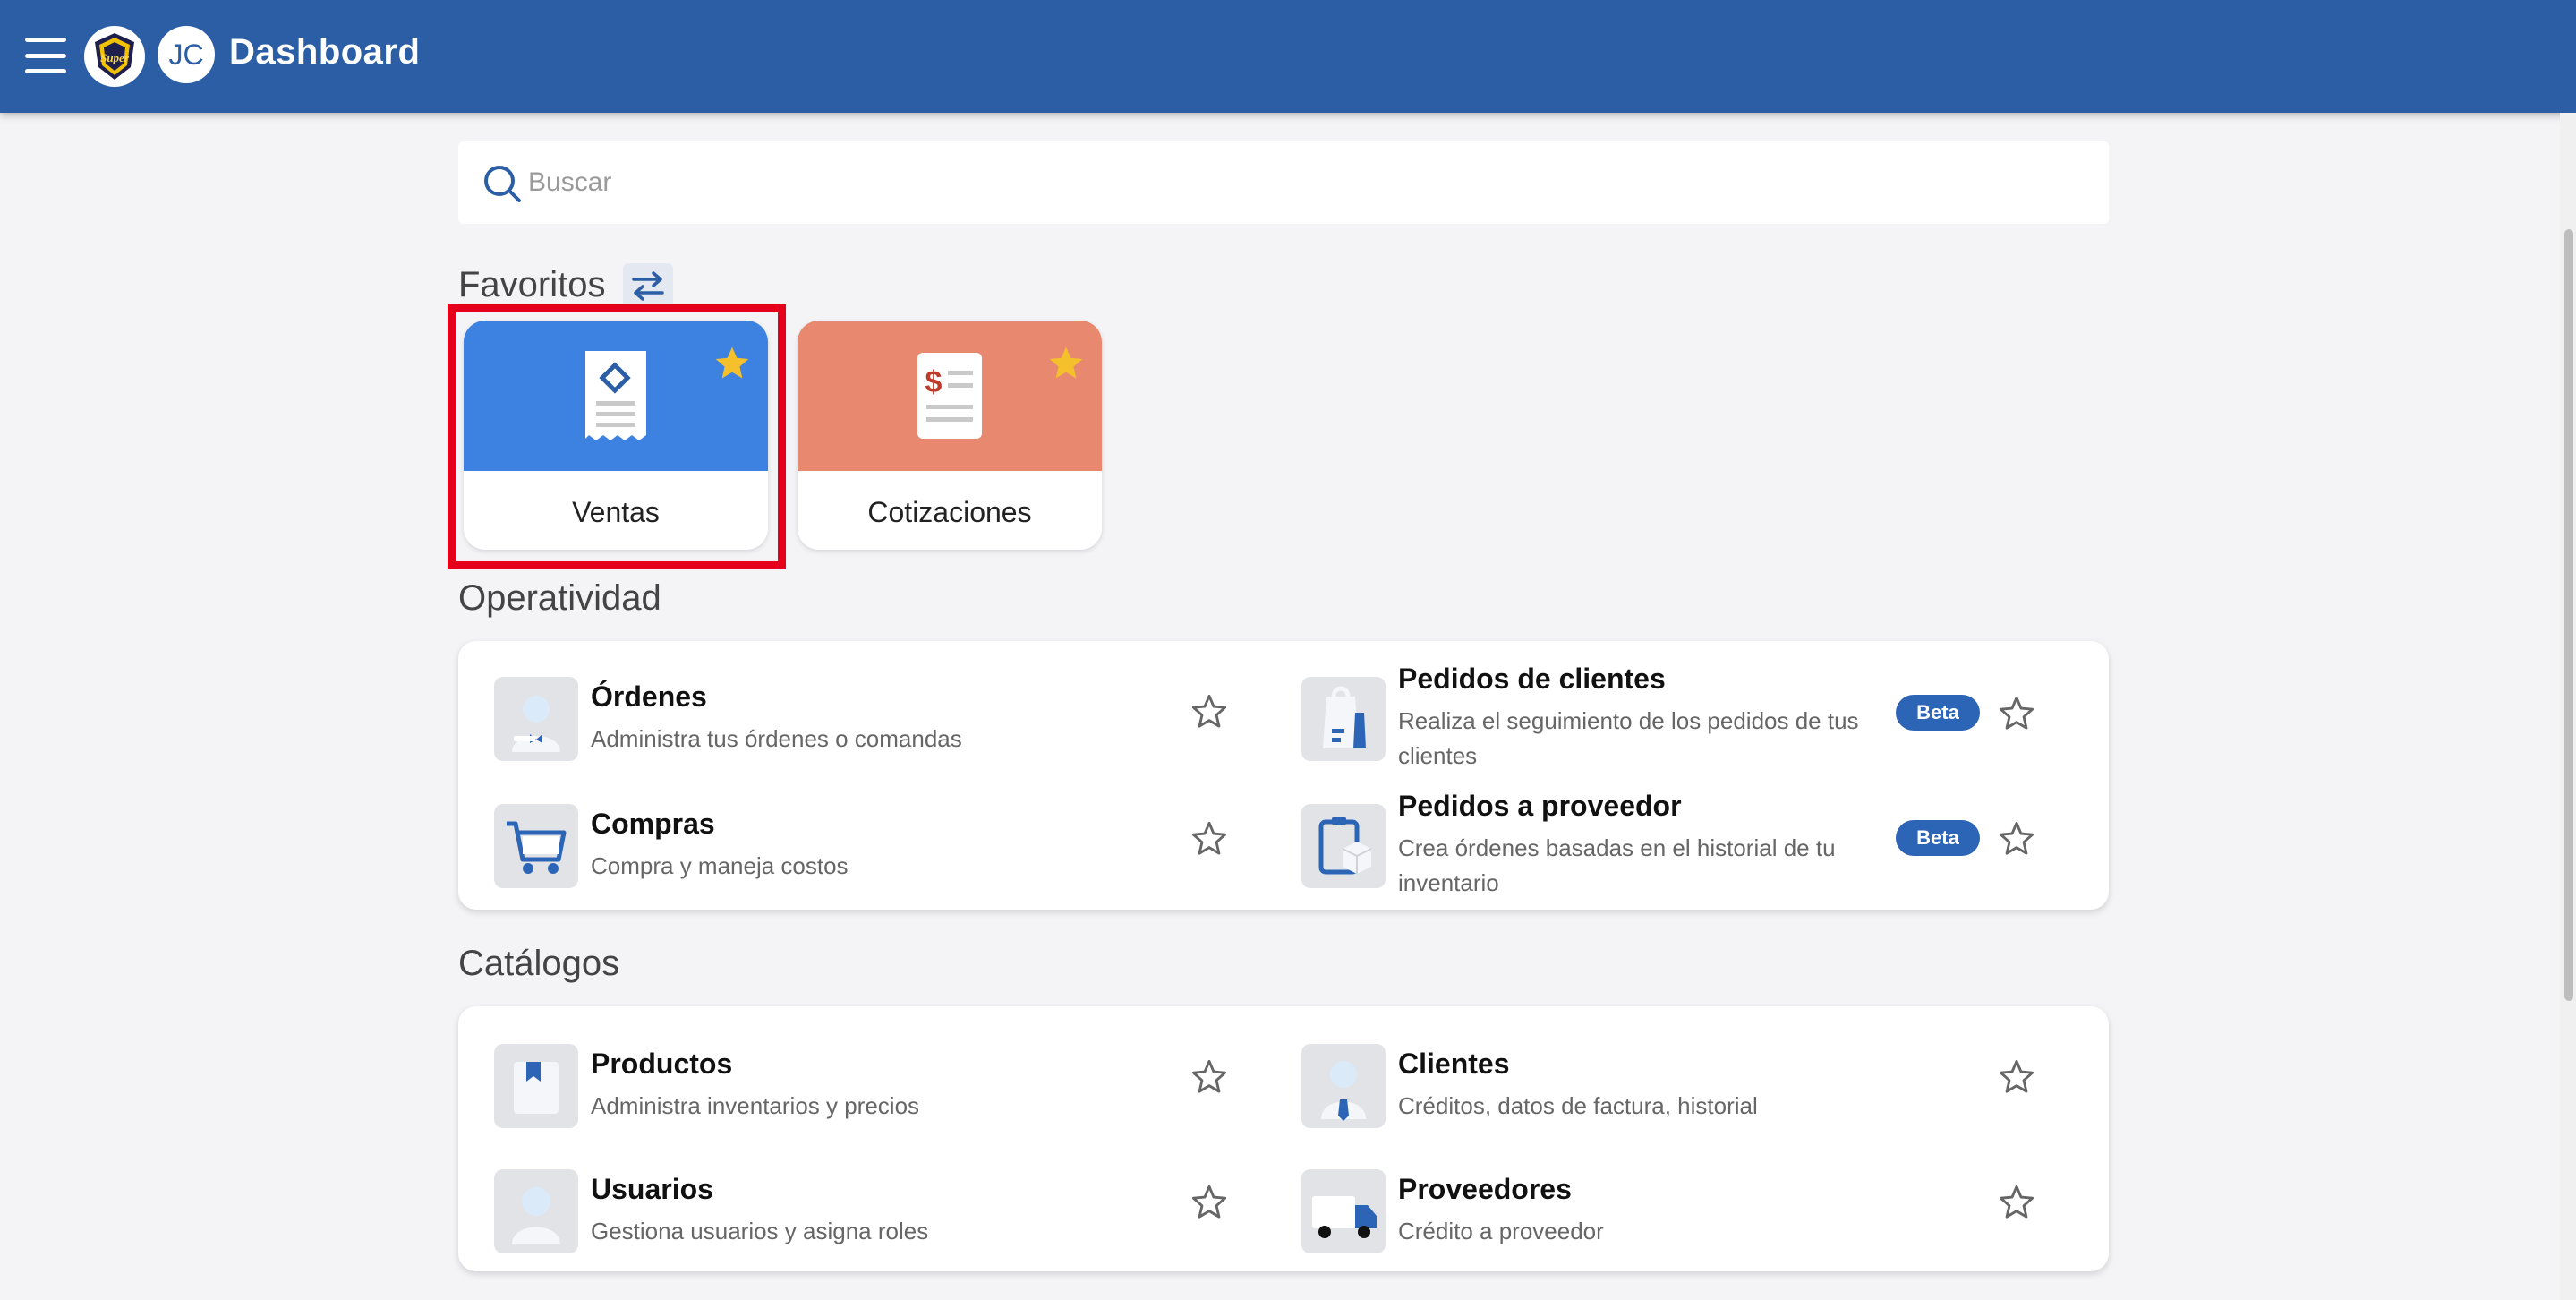 The height and width of the screenshot is (1300, 2576). Describe the element at coordinates (536, 719) in the screenshot. I see `waiter-icon` at that location.